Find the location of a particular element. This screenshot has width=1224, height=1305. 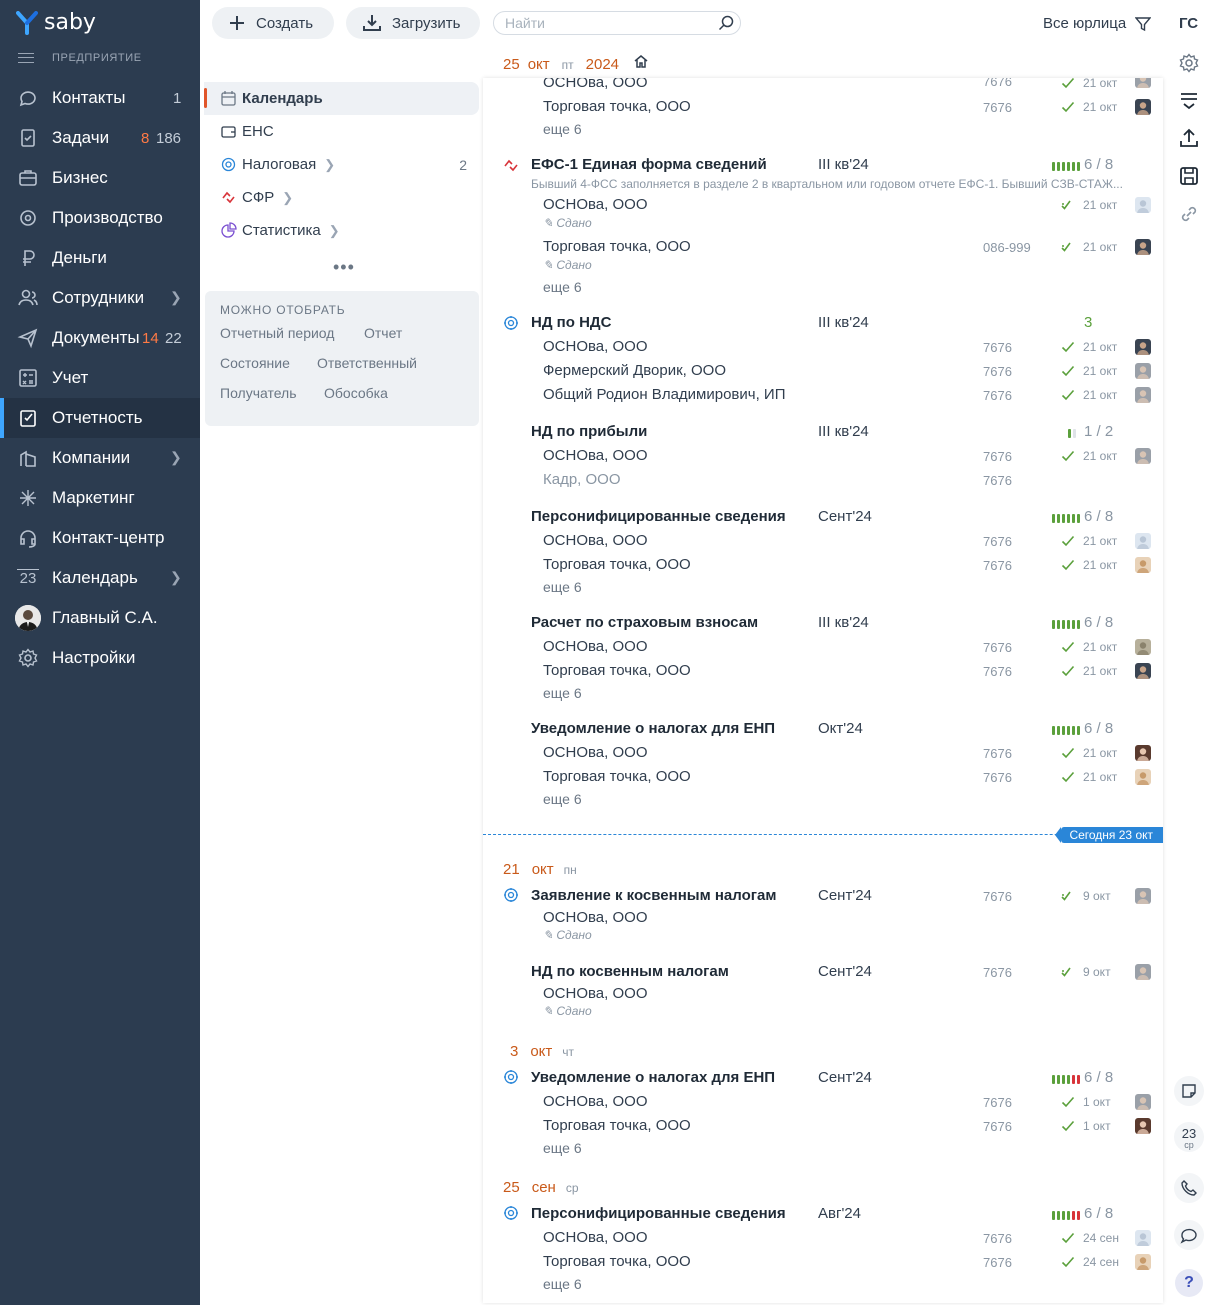

category-sfr: СФР ❯ is located at coordinates (341, 197).